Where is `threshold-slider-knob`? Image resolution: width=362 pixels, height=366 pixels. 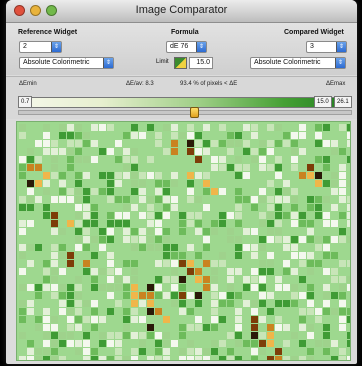
threshold-slider-knob is located at coordinates (194, 112).